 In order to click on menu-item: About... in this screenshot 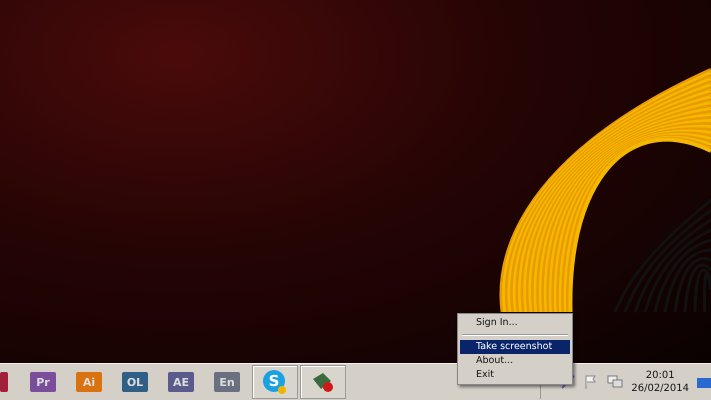, I will do `click(515, 361)`.